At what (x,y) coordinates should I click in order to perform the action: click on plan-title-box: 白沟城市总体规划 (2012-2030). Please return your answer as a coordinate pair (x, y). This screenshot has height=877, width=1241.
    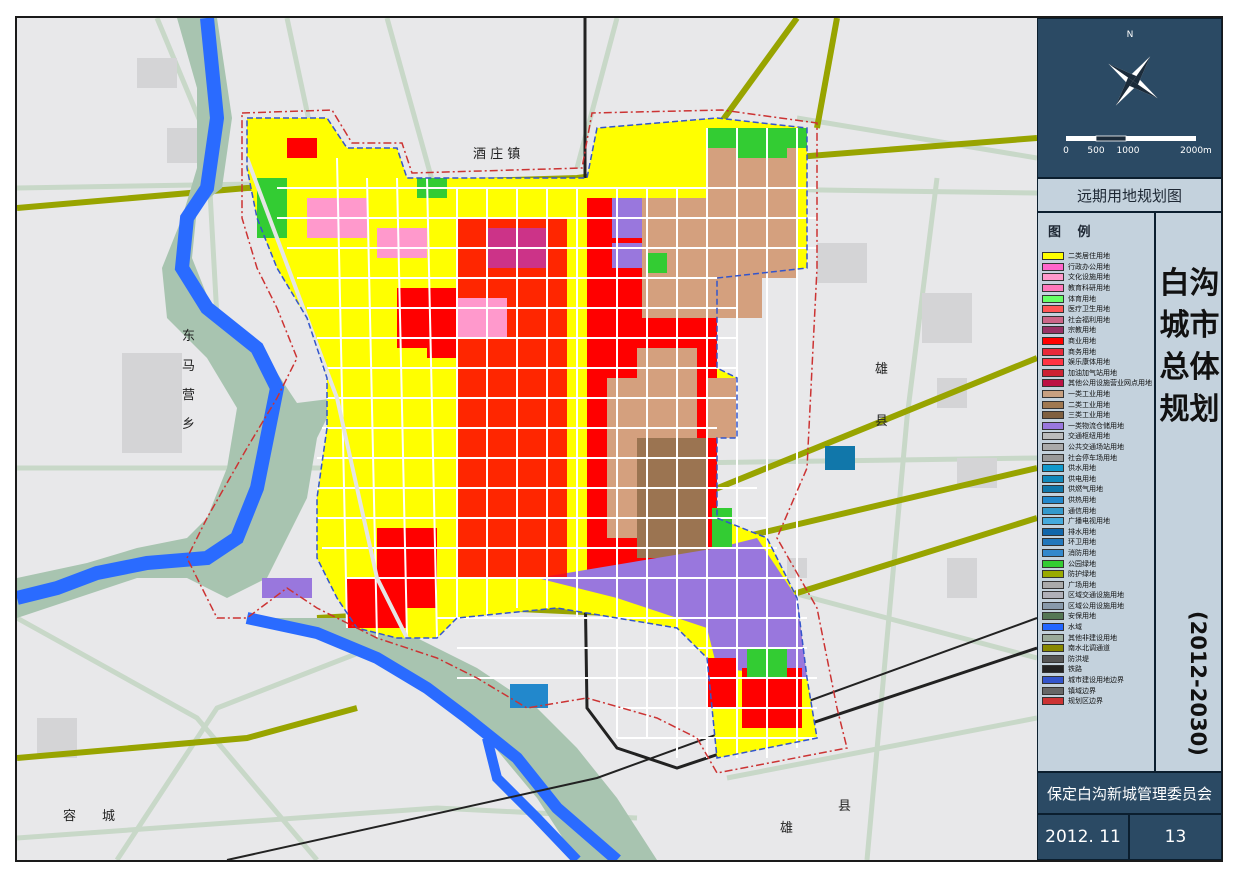
    Looking at the image, I should click on (1188, 492).